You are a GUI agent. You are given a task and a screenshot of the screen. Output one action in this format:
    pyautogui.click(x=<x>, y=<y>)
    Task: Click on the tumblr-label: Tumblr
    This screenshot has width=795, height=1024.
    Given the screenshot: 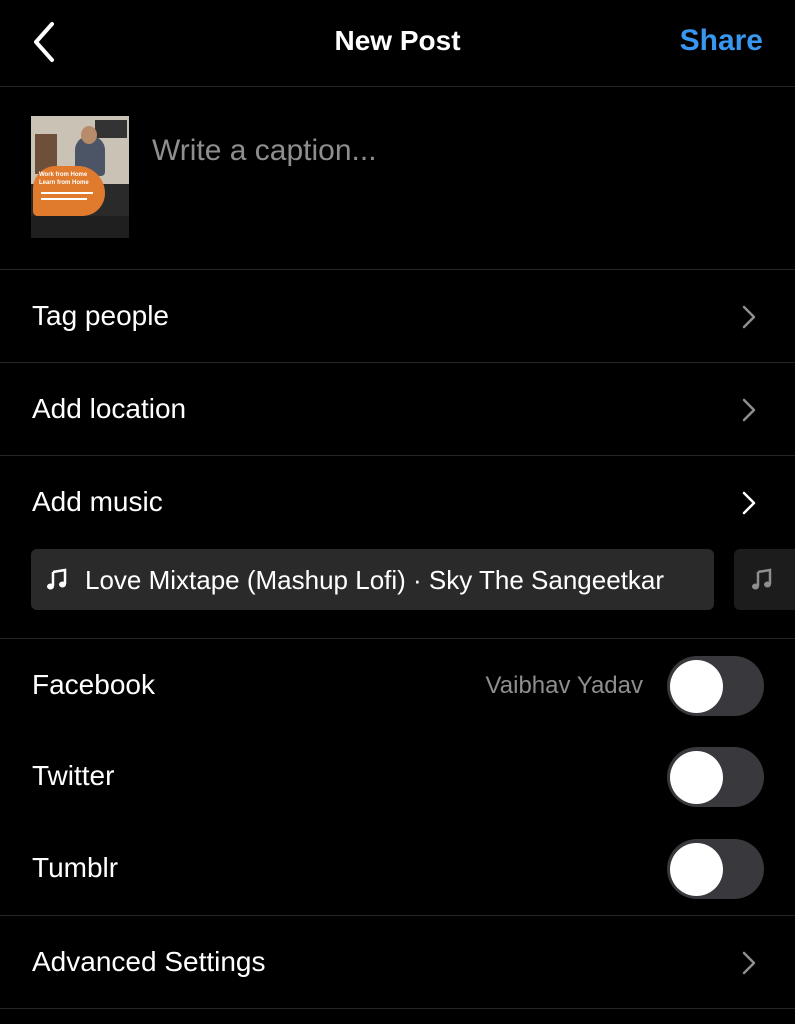 What is the action you would take?
    pyautogui.click(x=75, y=867)
    